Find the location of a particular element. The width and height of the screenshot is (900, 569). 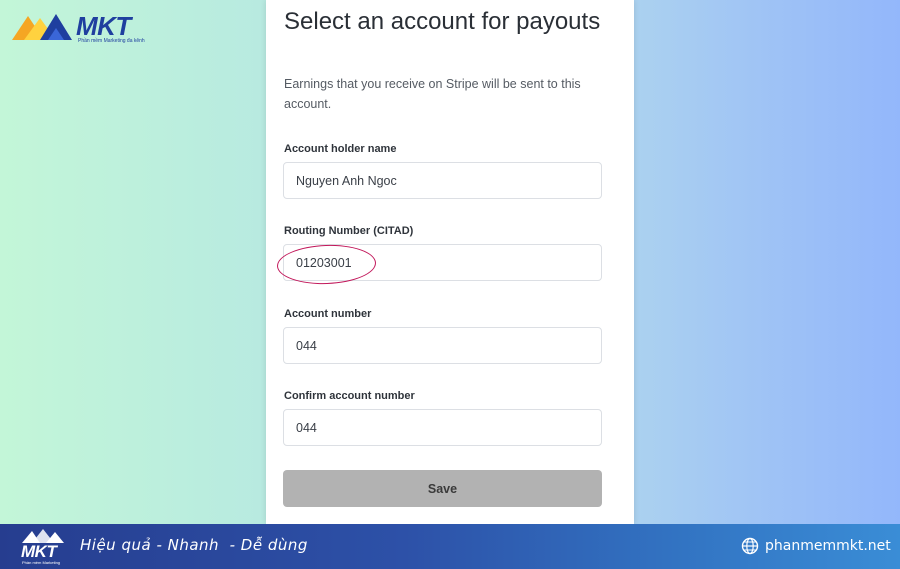

banner-logo: MKT Phần mềm Marketing is located at coordinates (44, 547).